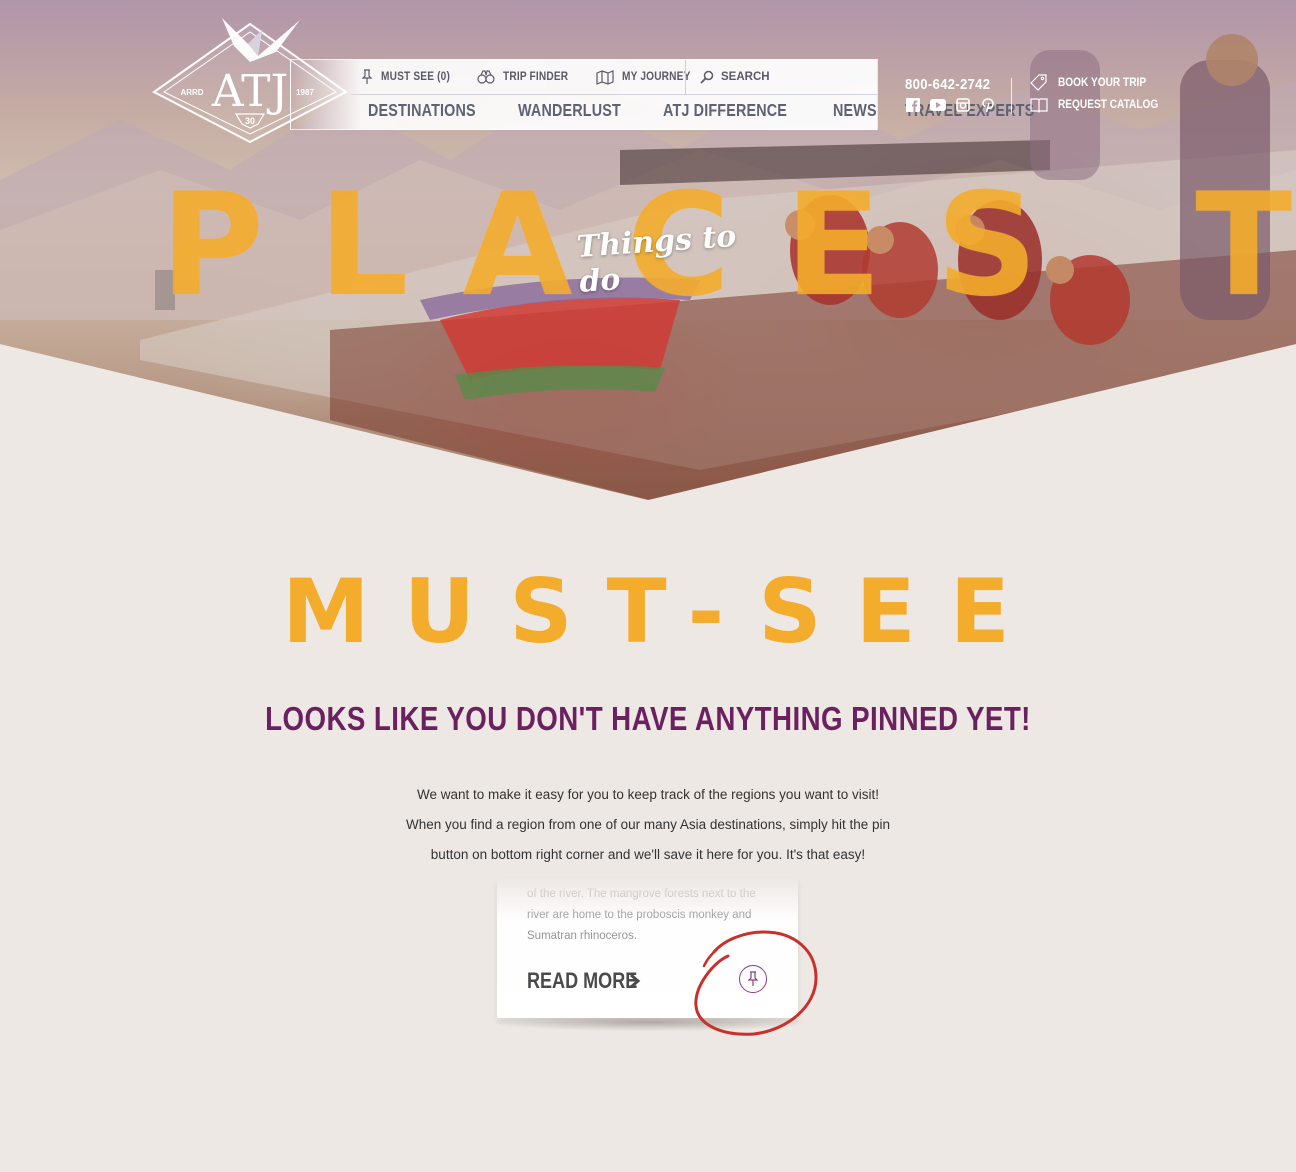  What do you see at coordinates (569, 110) in the screenshot?
I see `nav-wanderlust: WANDERLUST` at bounding box center [569, 110].